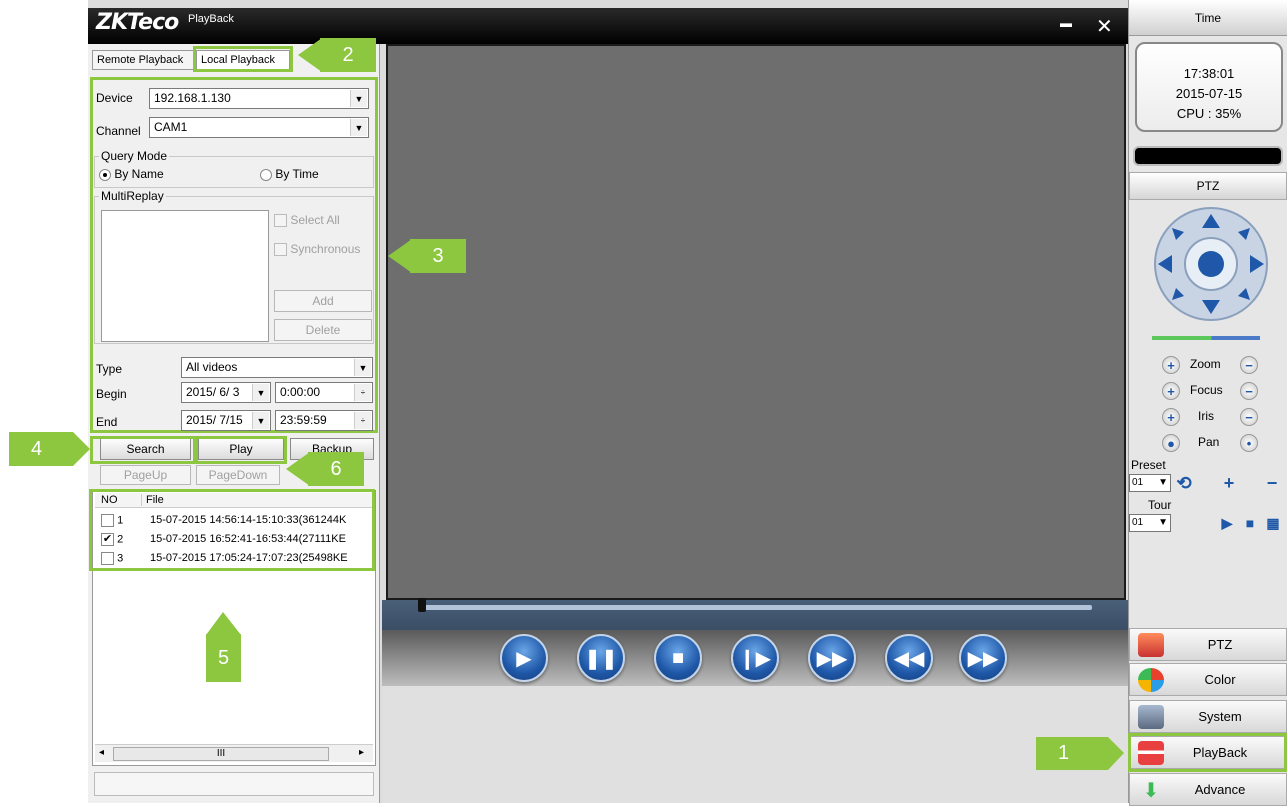  What do you see at coordinates (1150, 483) in the screenshot?
I see `preset-select: 01 ▼` at bounding box center [1150, 483].